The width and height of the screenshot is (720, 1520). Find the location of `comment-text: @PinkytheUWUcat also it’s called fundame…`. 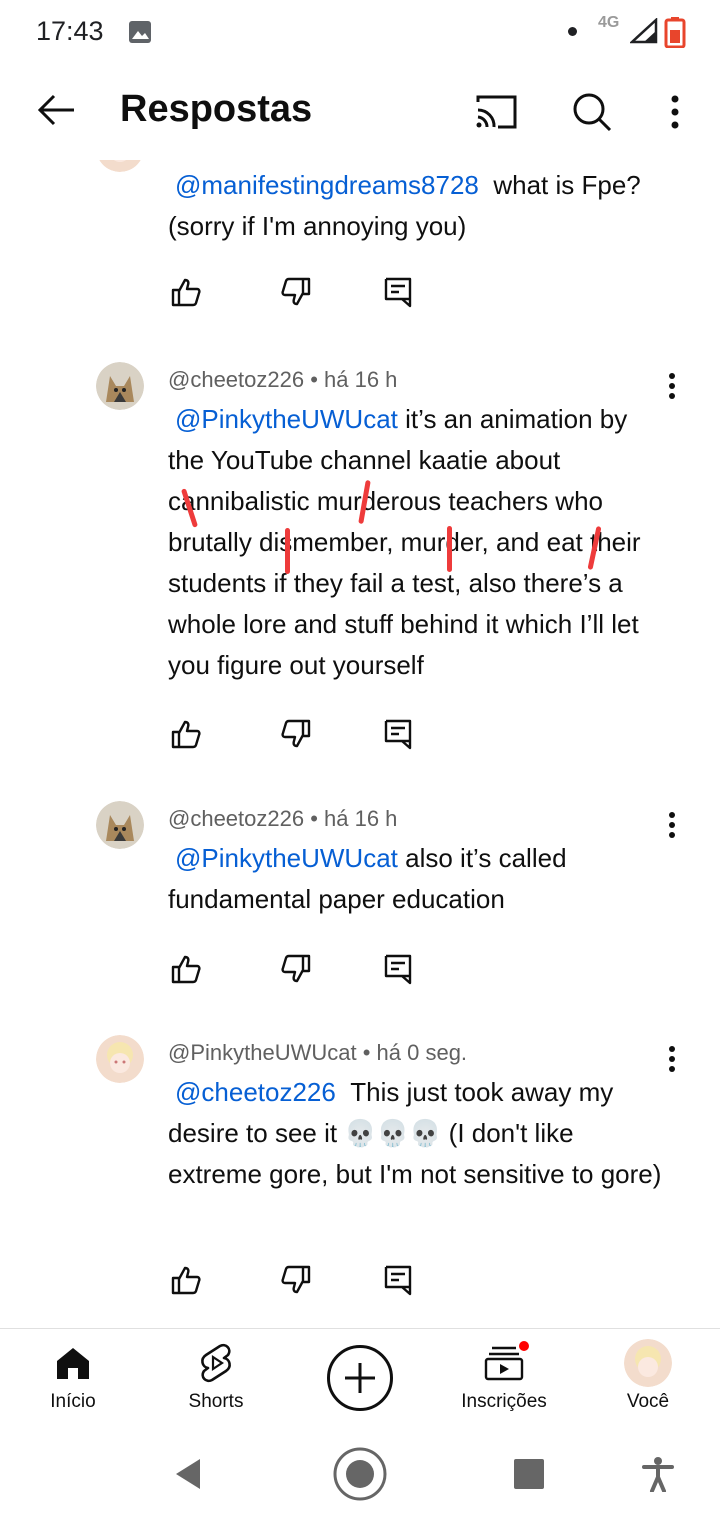

comment-text: @PinkytheUWUcat also it’s called fundame… is located at coordinates (418, 879).